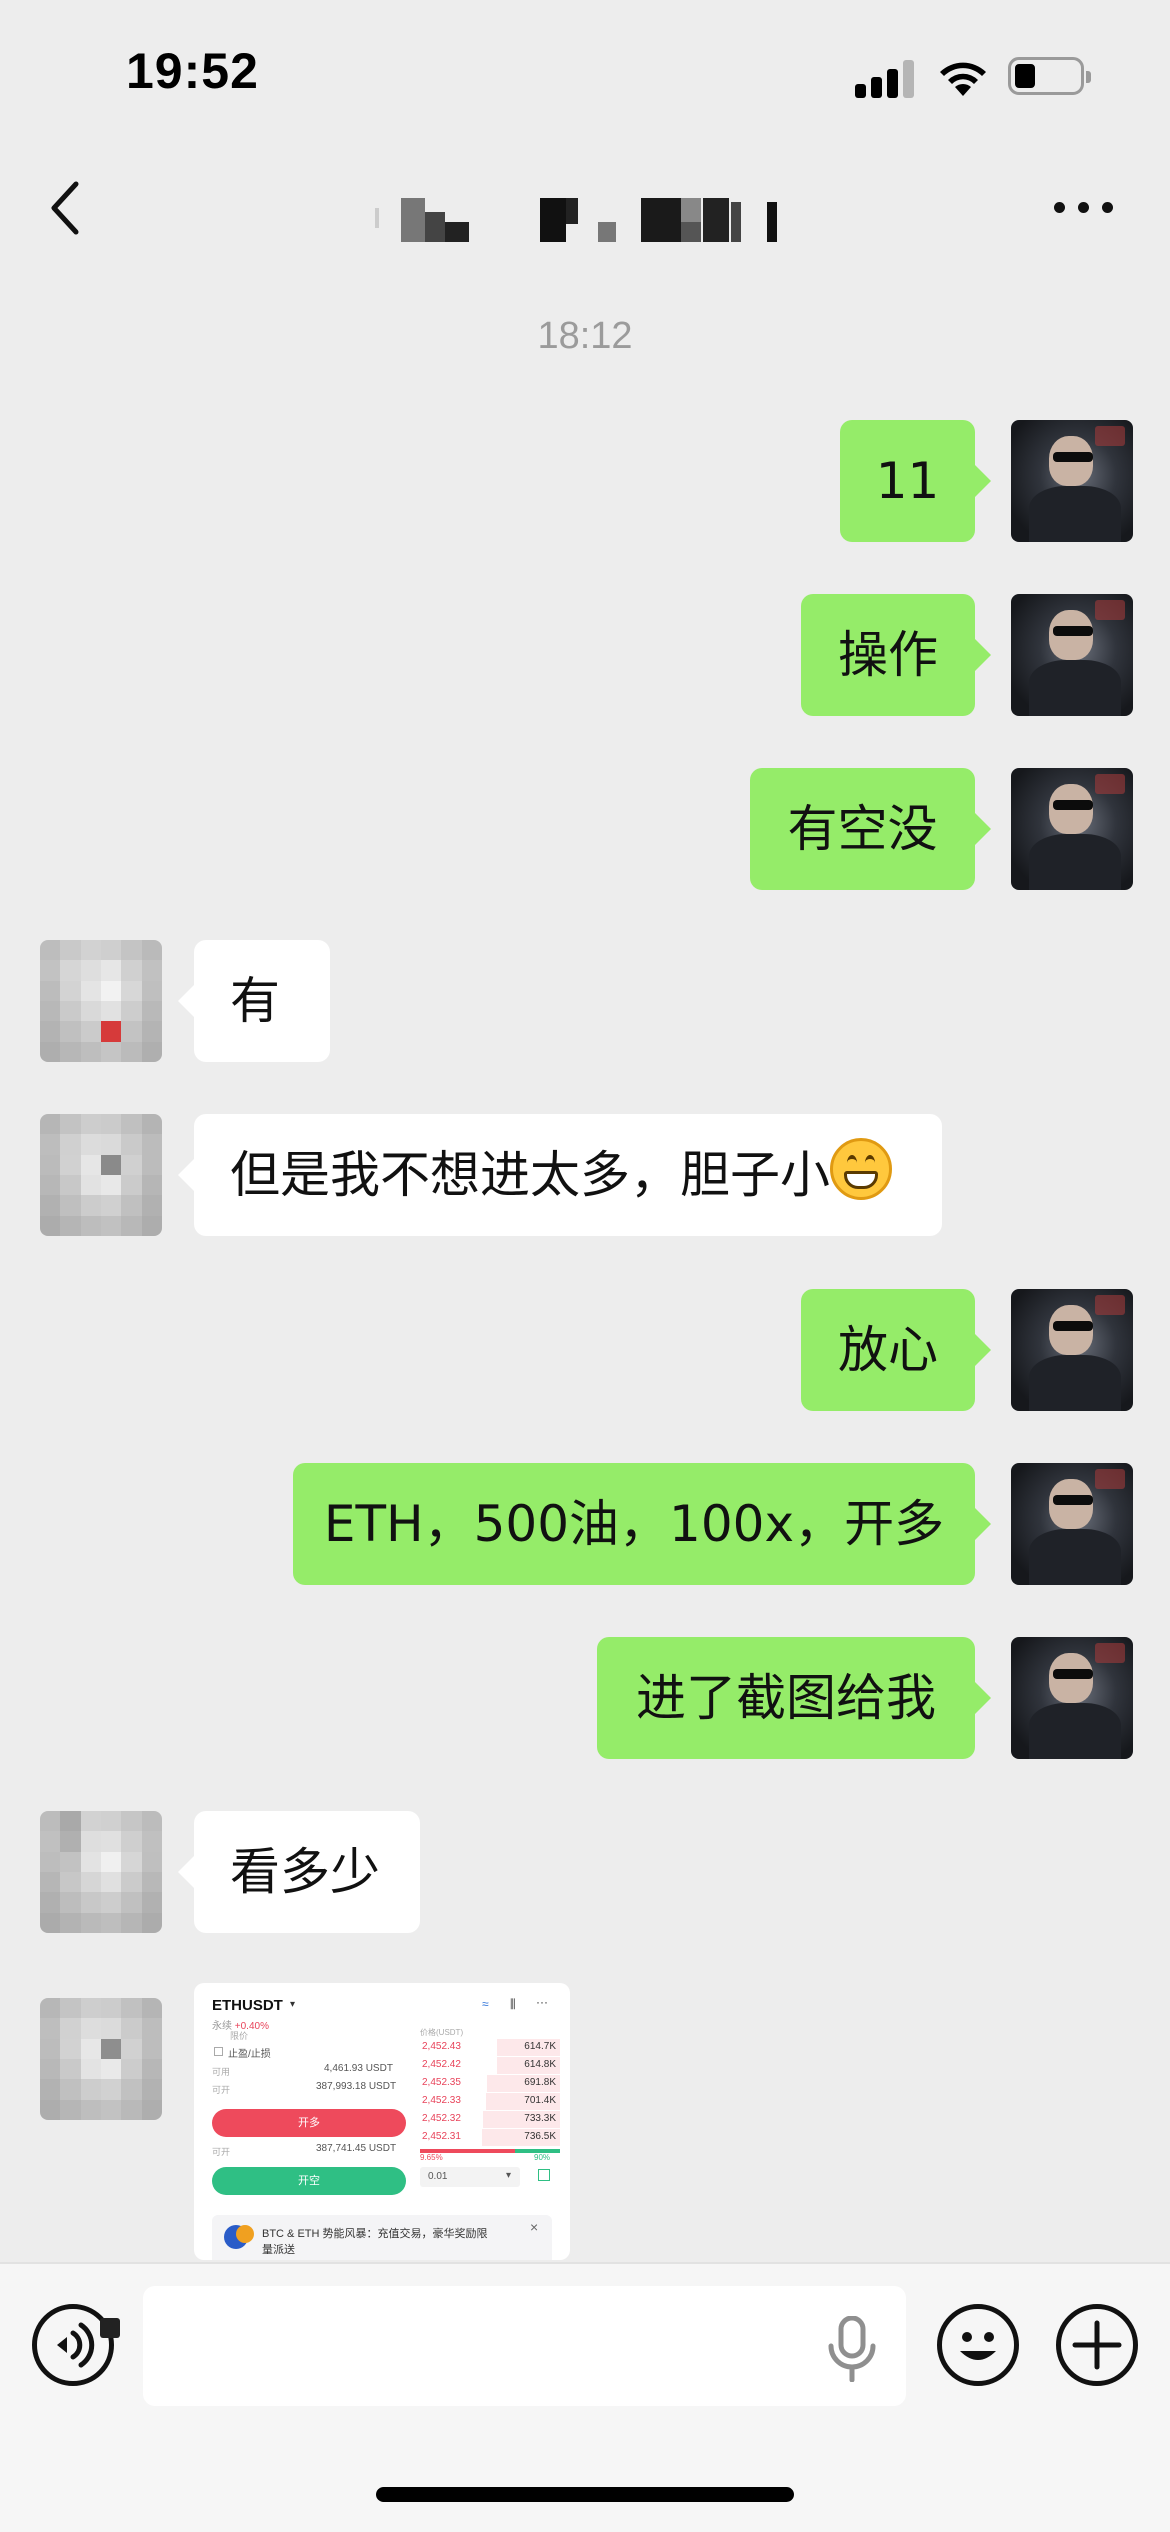 This screenshot has height=2532, width=1170. I want to click on status-bar: 19:52, so click(585, 75).